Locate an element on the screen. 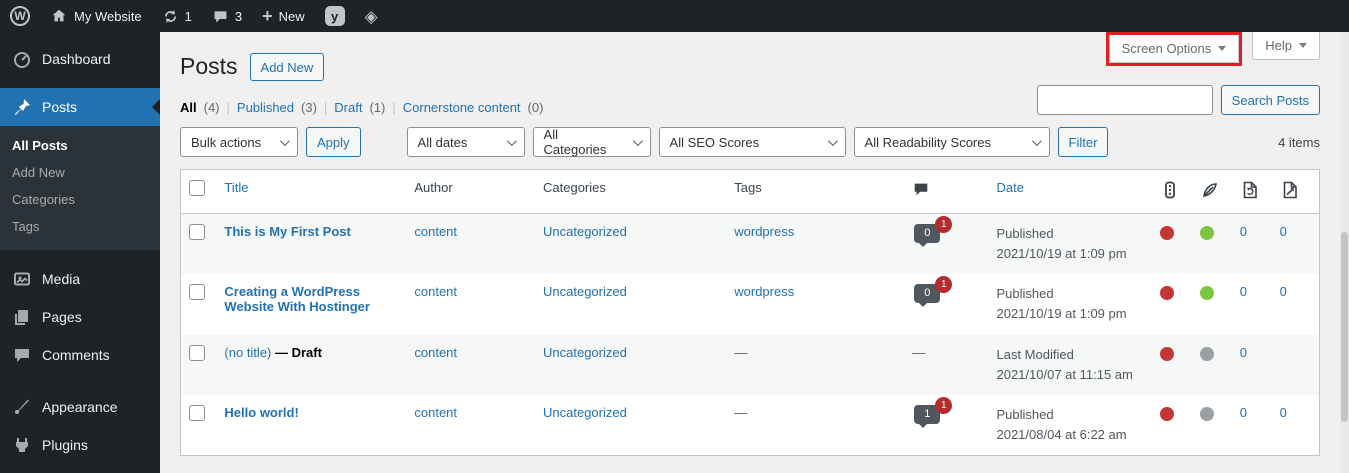  sort-date-header: Date is located at coordinates (1009, 187).